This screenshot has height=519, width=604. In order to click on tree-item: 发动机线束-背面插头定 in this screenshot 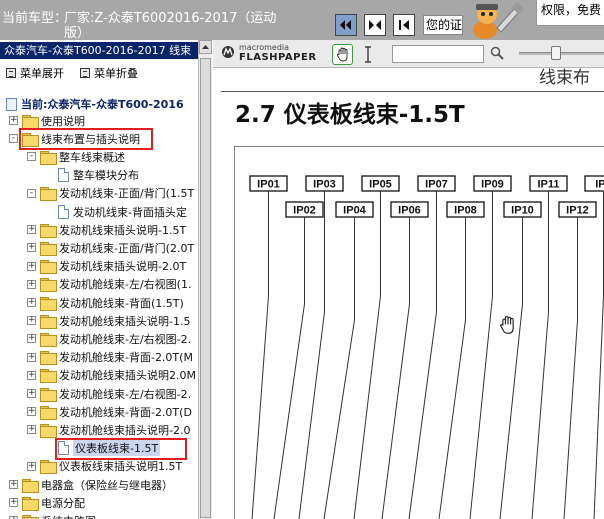, I will do `click(122, 211)`.